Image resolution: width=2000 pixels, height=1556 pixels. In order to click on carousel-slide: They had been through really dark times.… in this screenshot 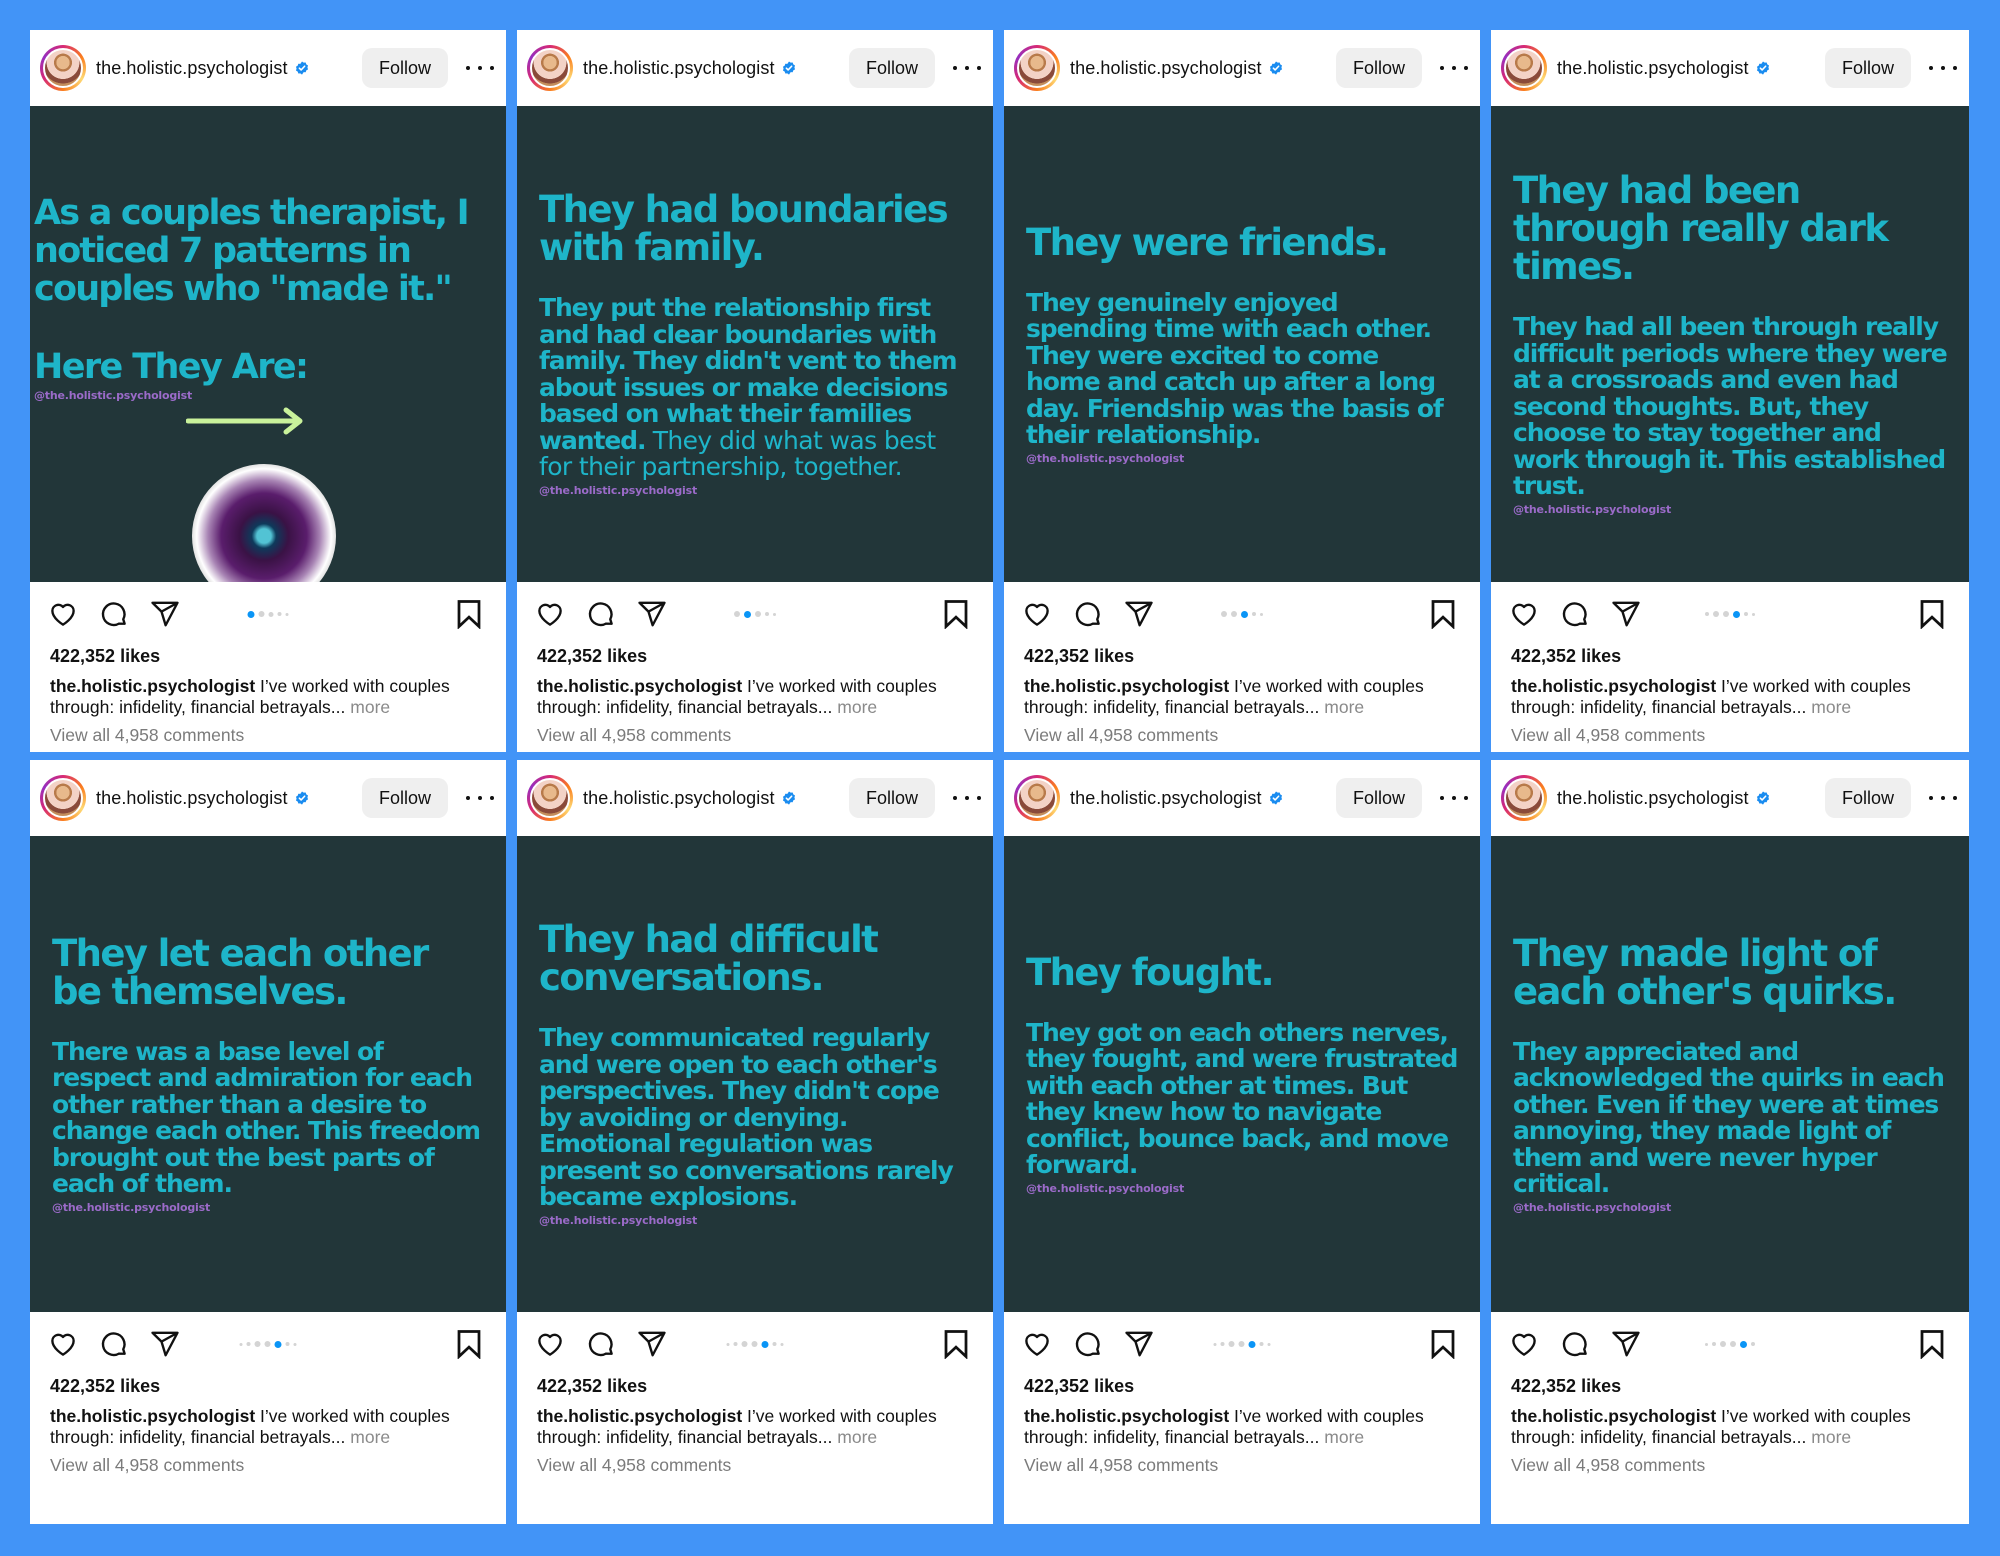, I will do `click(1730, 344)`.